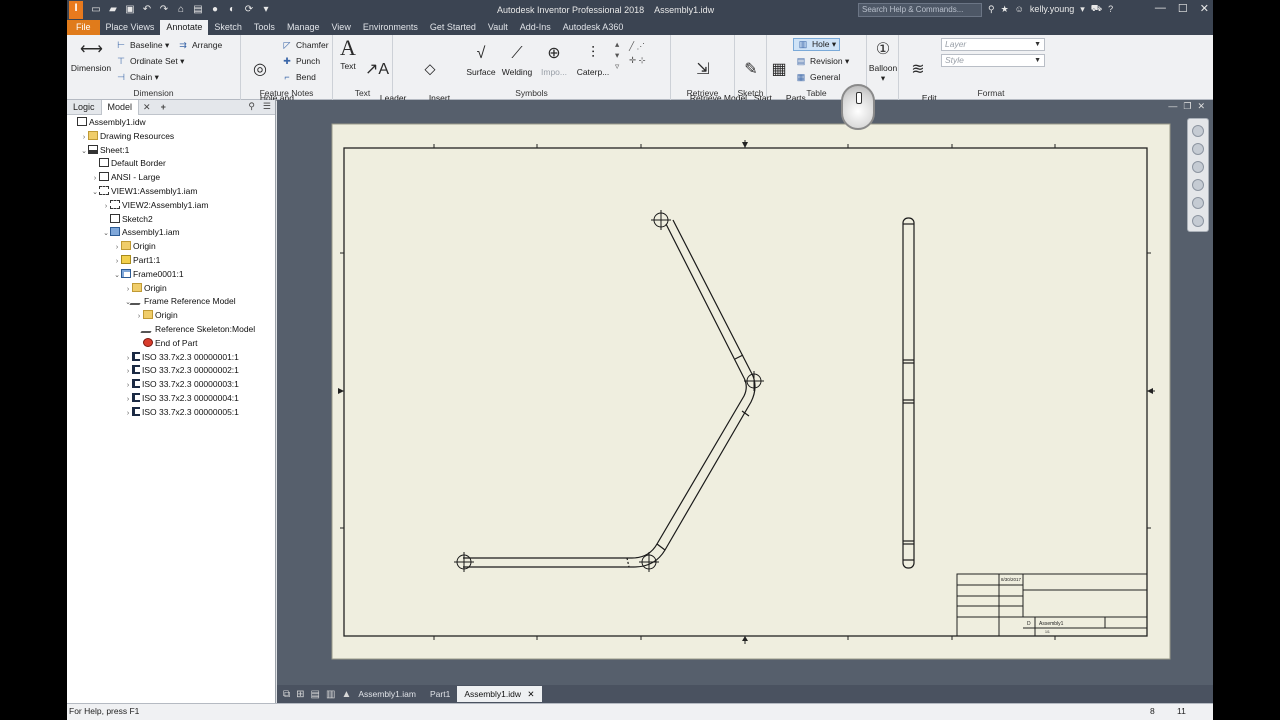 This screenshot has height=720, width=1280. Describe the element at coordinates (181, 357) in the screenshot. I see `tree-node: › ISO 33.7x2.3 00000001:1` at that location.